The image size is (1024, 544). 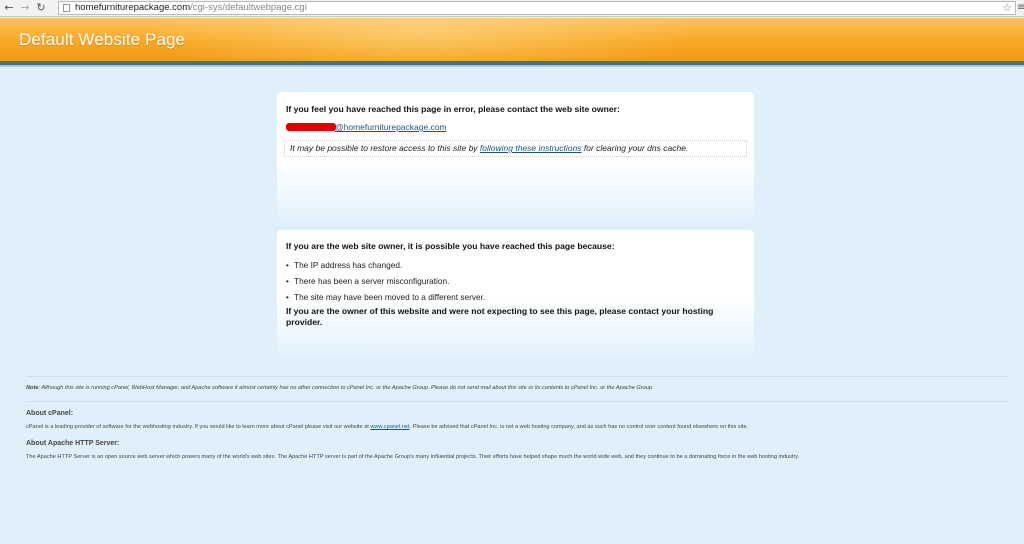 What do you see at coordinates (25, 8) in the screenshot?
I see `forward-icon: →` at bounding box center [25, 8].